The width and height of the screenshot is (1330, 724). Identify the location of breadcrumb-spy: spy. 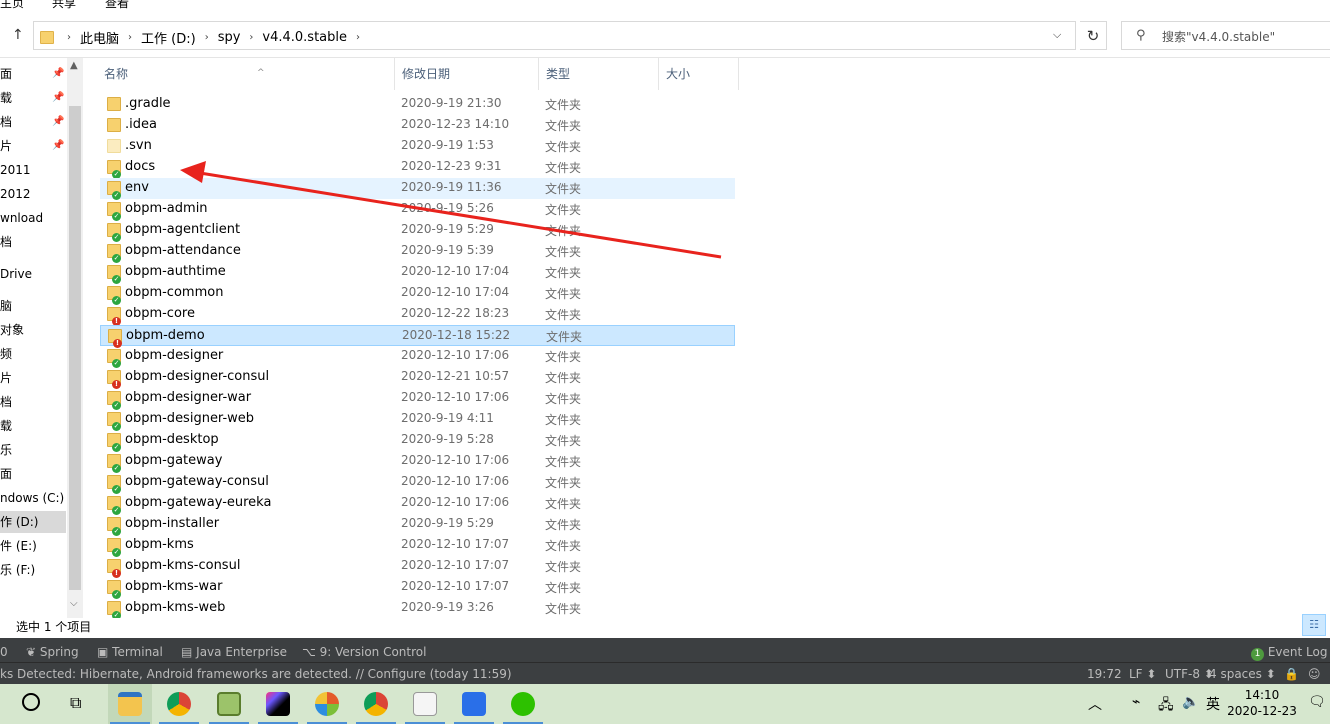
(229, 37).